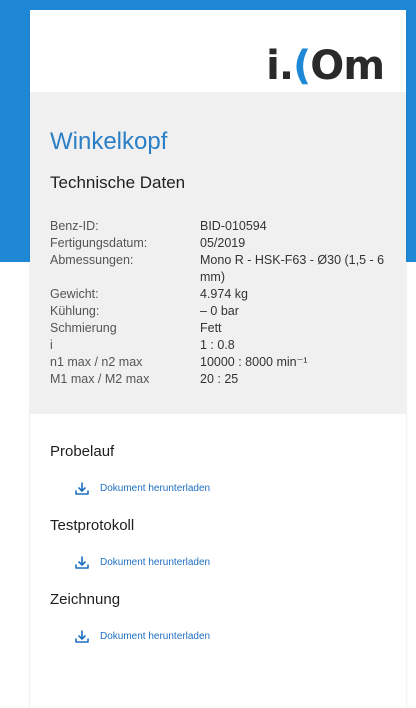  Describe the element at coordinates (74, 226) in the screenshot. I see `spec-label: Benz-ID:` at that location.